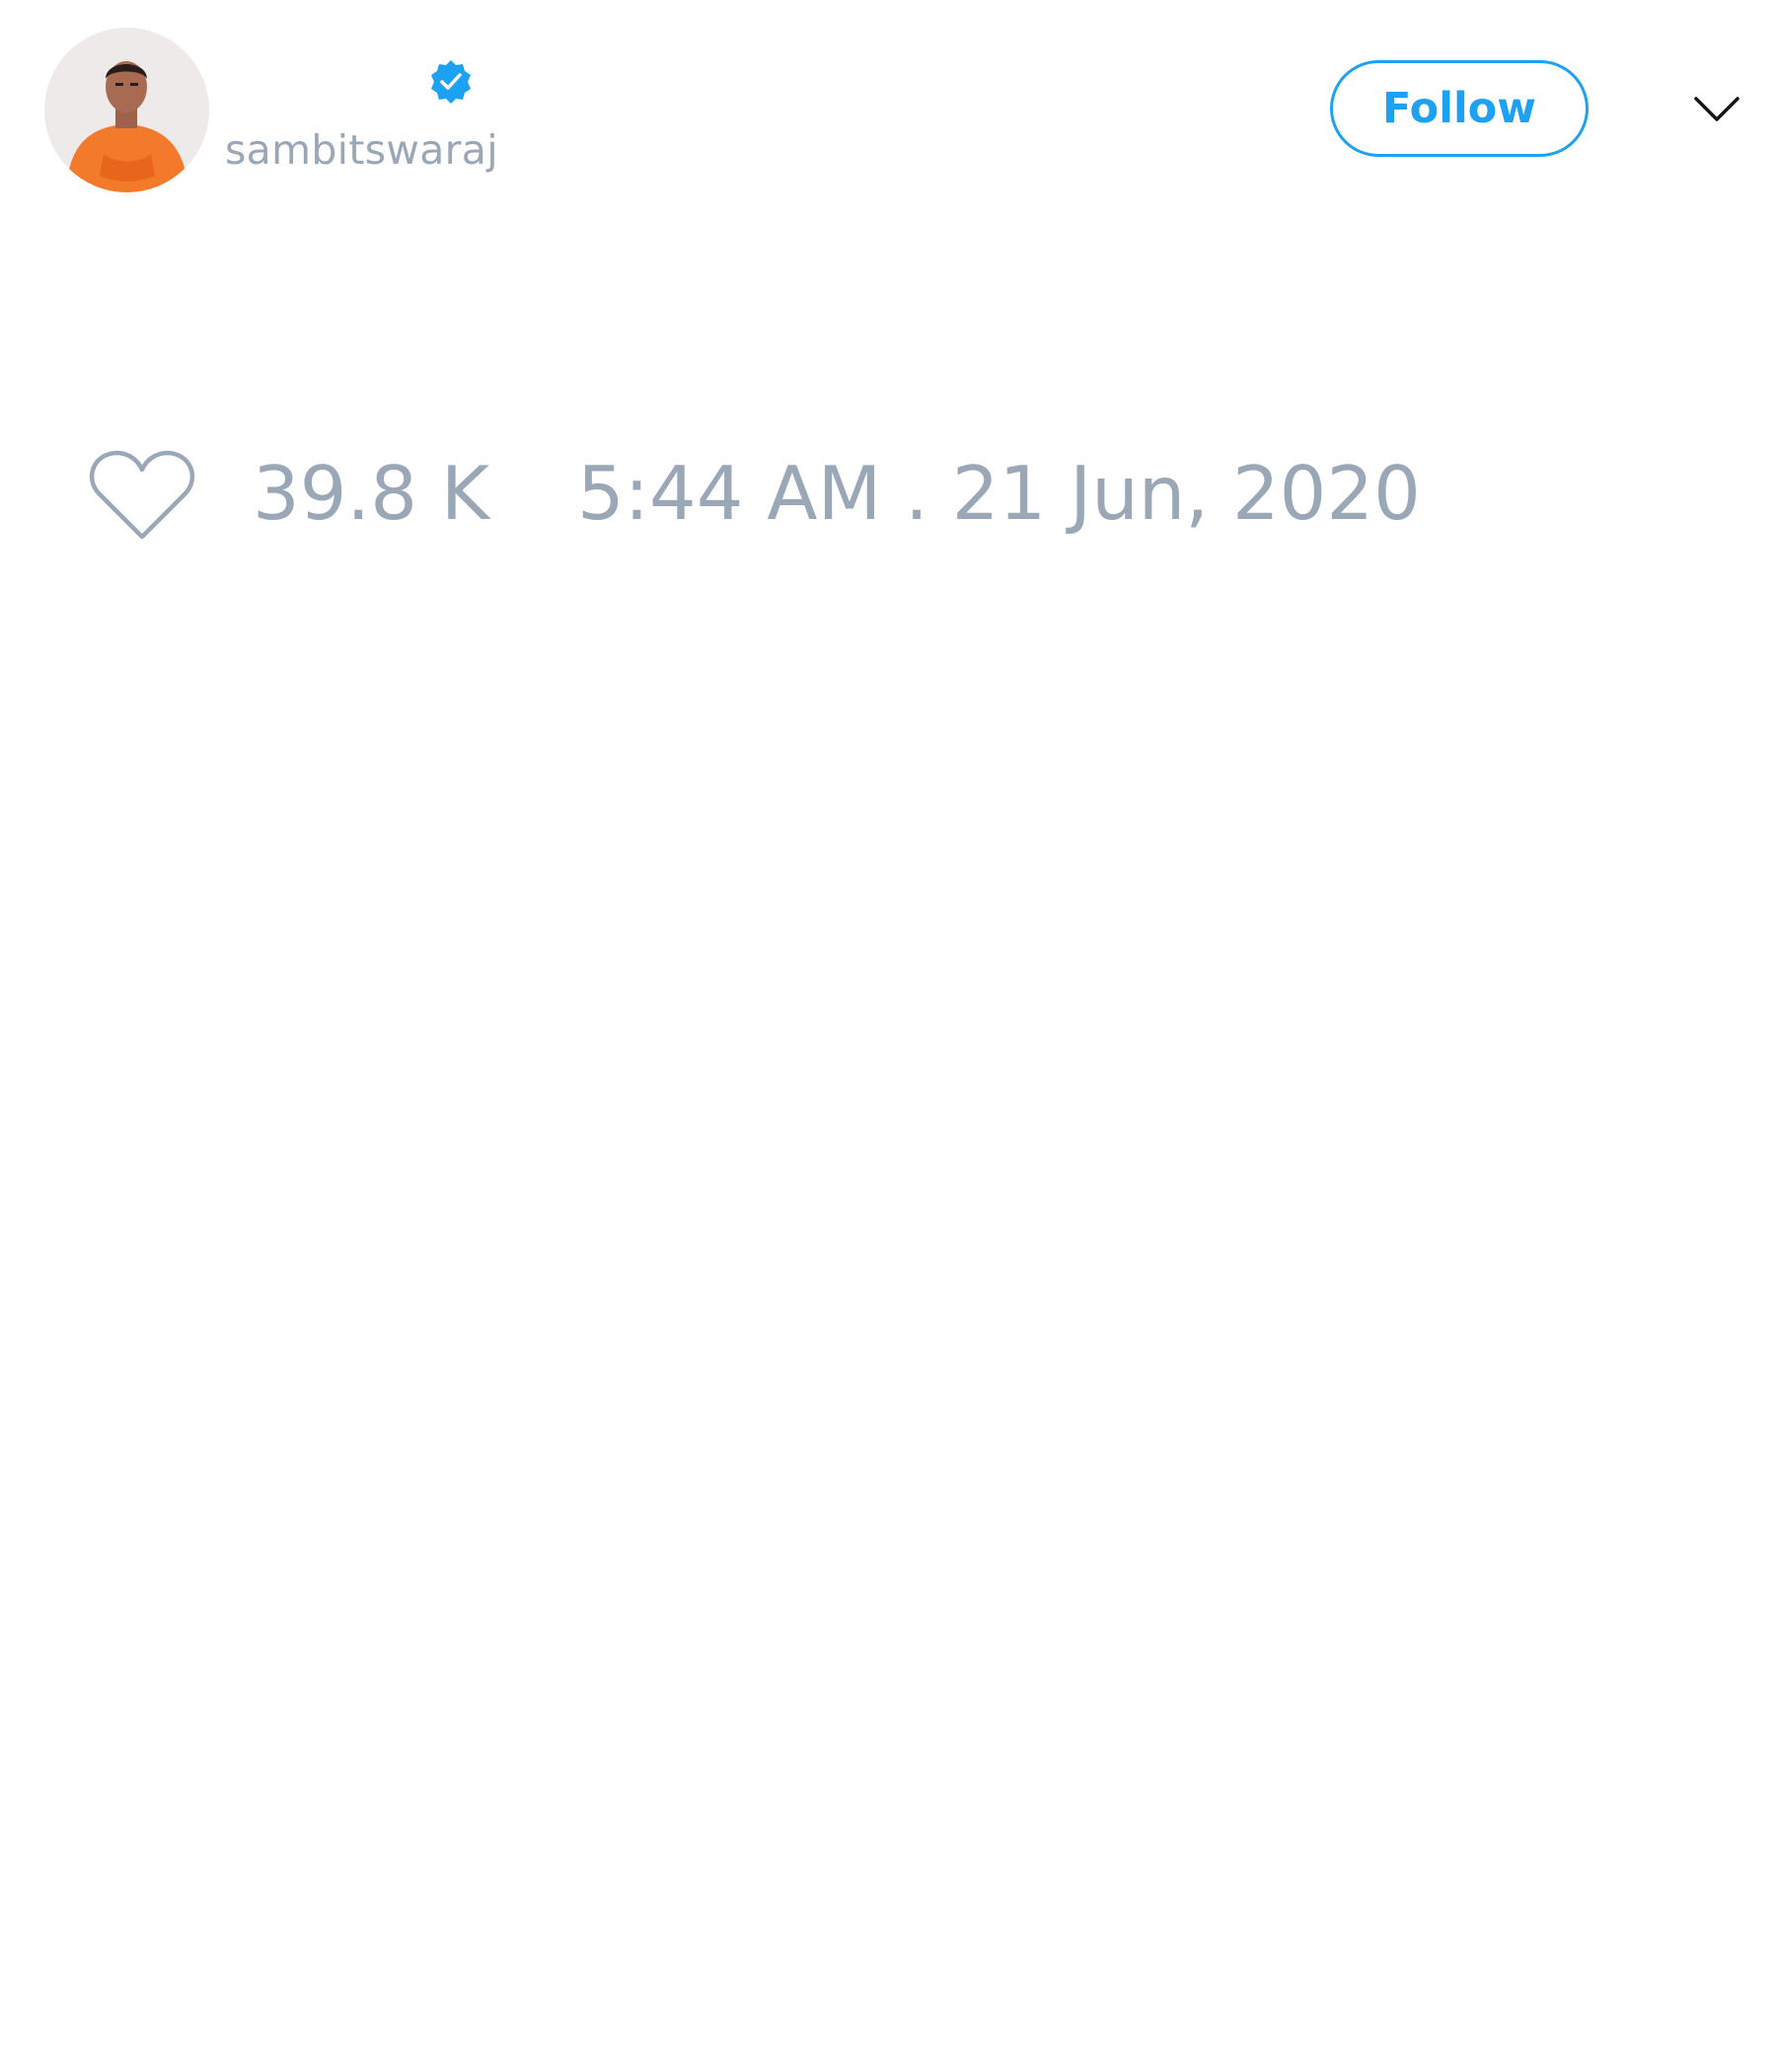 Image resolution: width=1776 pixels, height=2072 pixels. I want to click on heart-outline-icon, so click(142, 496).